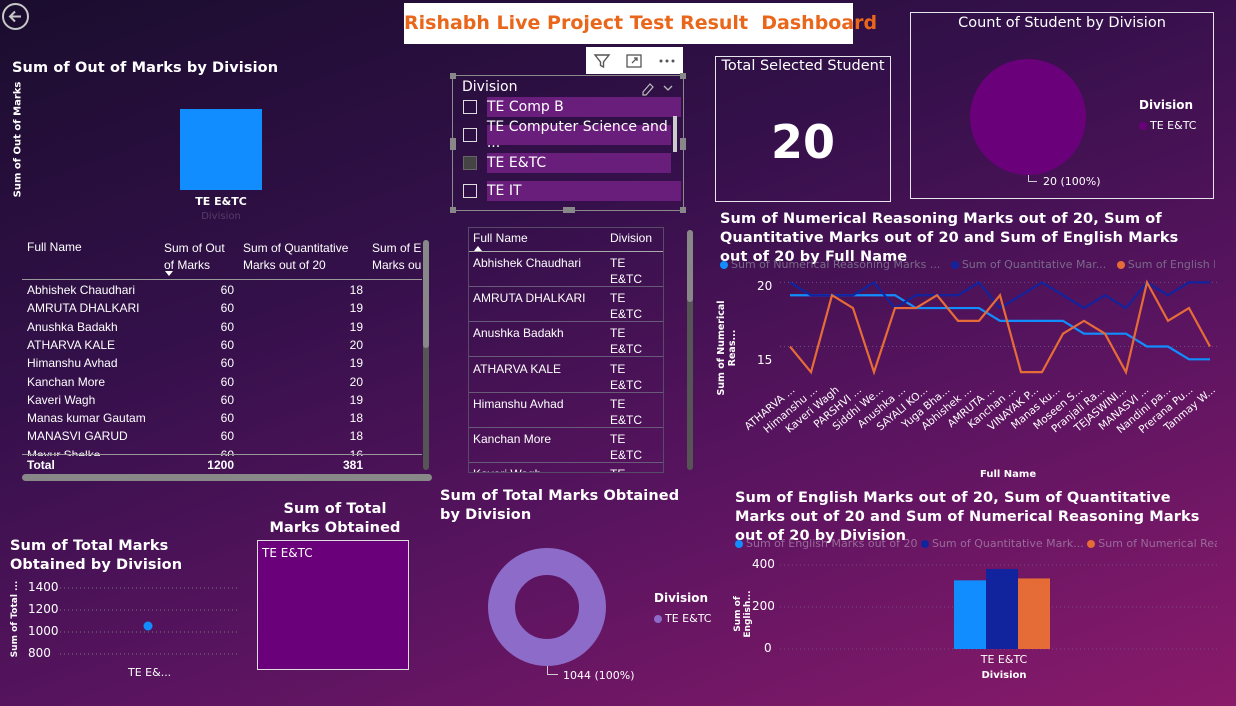 The image size is (1236, 706). I want to click on eraser-icon, so click(647, 88).